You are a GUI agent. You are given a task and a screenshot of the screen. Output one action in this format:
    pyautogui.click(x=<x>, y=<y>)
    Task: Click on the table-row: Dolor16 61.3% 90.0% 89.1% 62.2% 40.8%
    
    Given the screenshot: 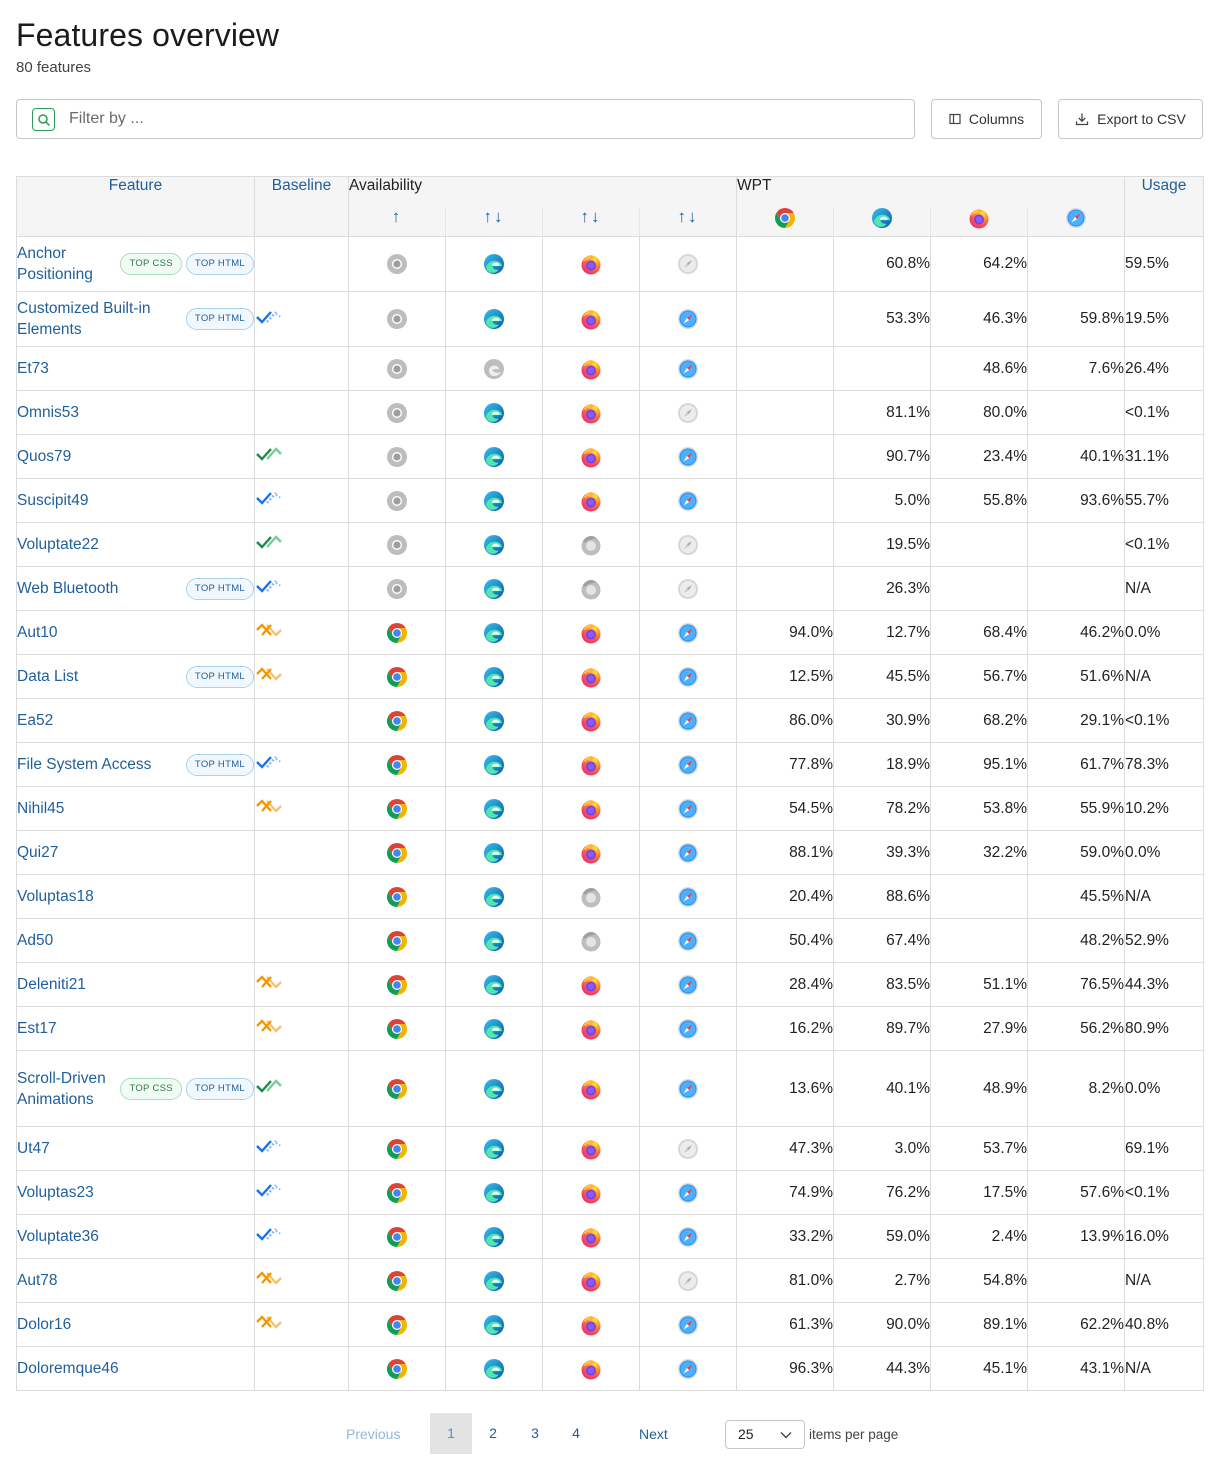 What is the action you would take?
    pyautogui.click(x=610, y=1324)
    